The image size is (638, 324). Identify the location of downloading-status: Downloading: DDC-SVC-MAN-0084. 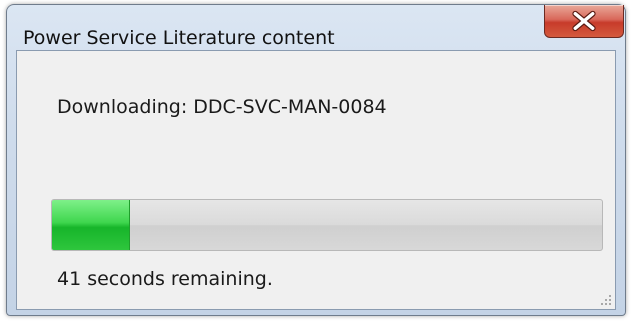
(222, 107).